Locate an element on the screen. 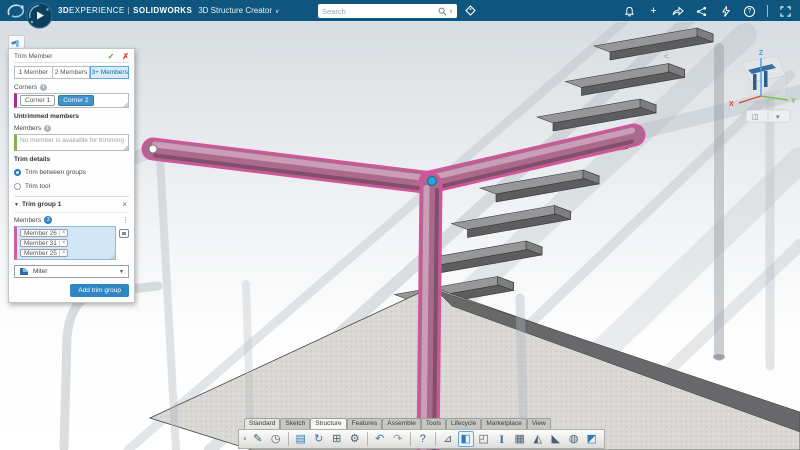 Image resolution: width=800 pixels, height=450 pixels. tab-3plus-members: 3+ Members is located at coordinates (110, 72).